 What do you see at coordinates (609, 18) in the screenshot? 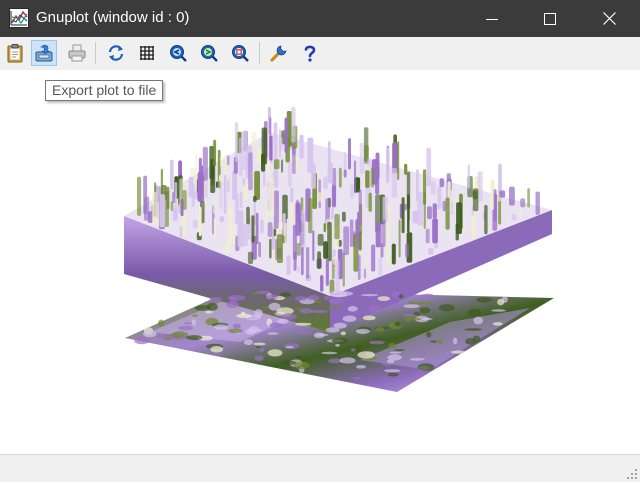
I see `close-button` at bounding box center [609, 18].